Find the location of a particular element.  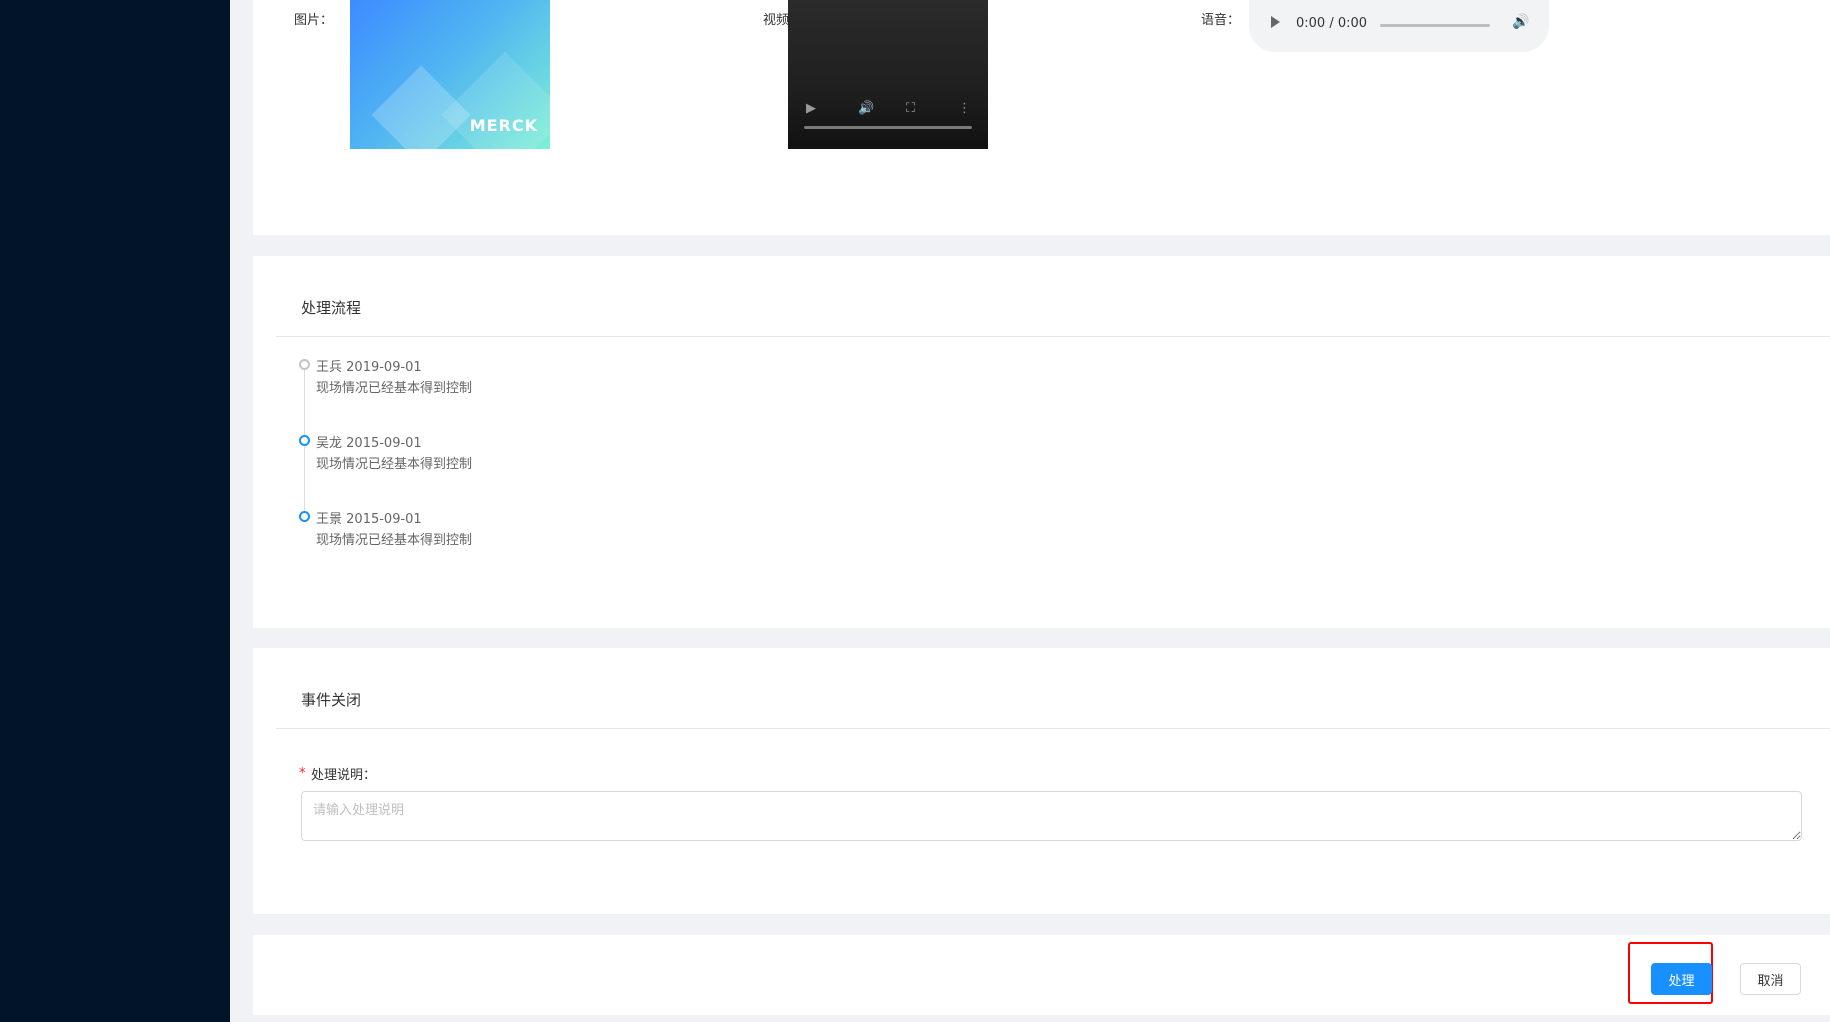

process-button: 处理 is located at coordinates (1681, 979).